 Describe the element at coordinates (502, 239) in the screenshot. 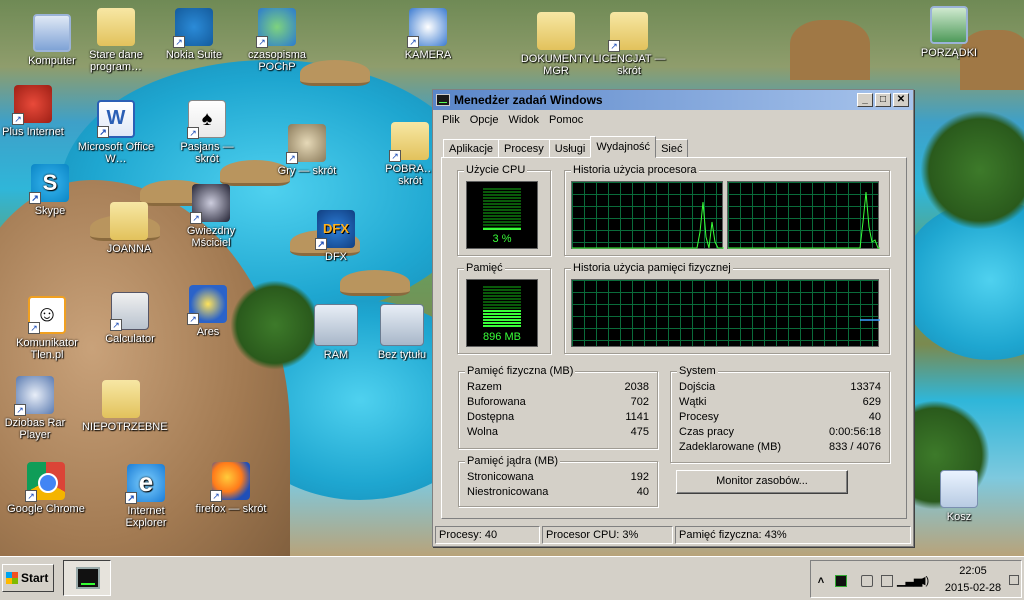

I see `cpu-usage-value: 3 %` at that location.